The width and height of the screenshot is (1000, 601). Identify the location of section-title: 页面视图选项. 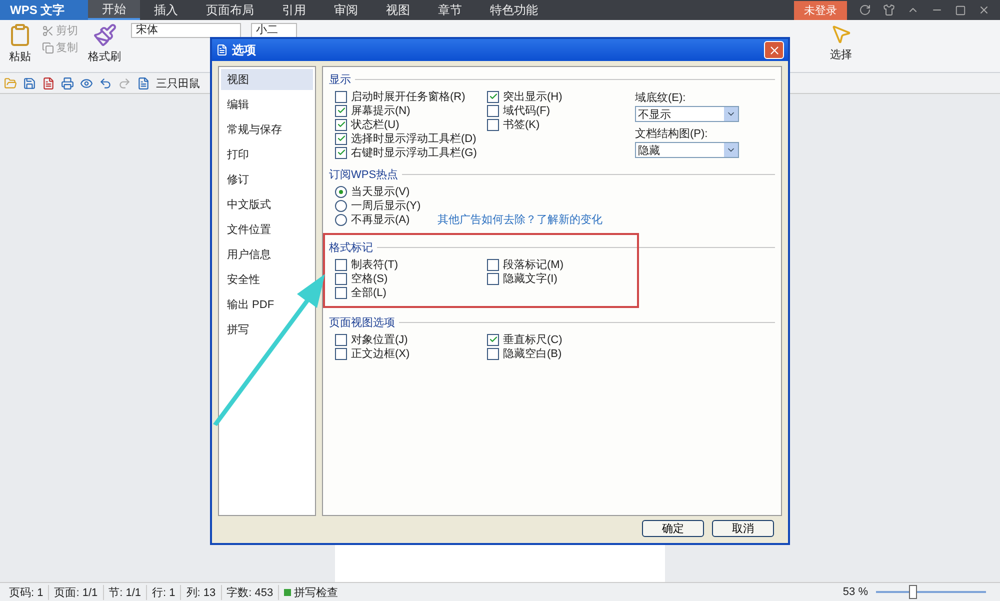
(362, 323).